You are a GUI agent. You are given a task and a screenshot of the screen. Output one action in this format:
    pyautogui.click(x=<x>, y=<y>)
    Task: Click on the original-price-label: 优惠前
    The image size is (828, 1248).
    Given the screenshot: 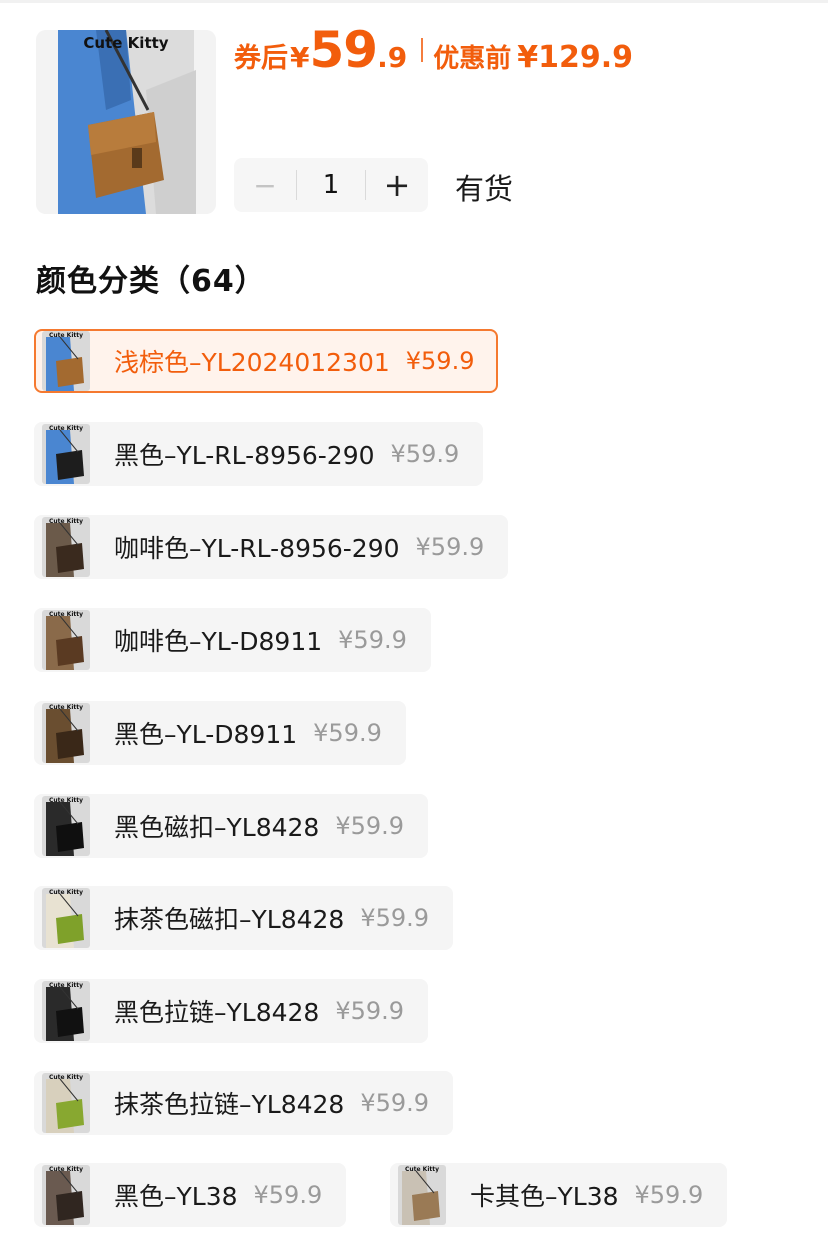 What is the action you would take?
    pyautogui.click(x=472, y=59)
    